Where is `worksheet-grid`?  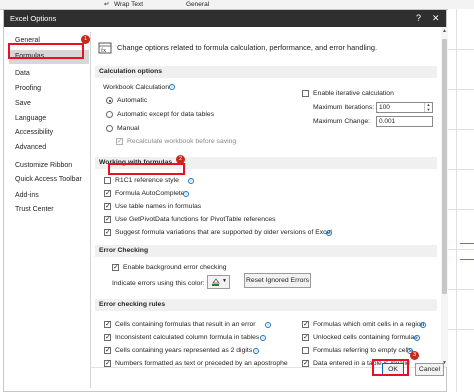
worksheet-grid is located at coordinates (461, 200).